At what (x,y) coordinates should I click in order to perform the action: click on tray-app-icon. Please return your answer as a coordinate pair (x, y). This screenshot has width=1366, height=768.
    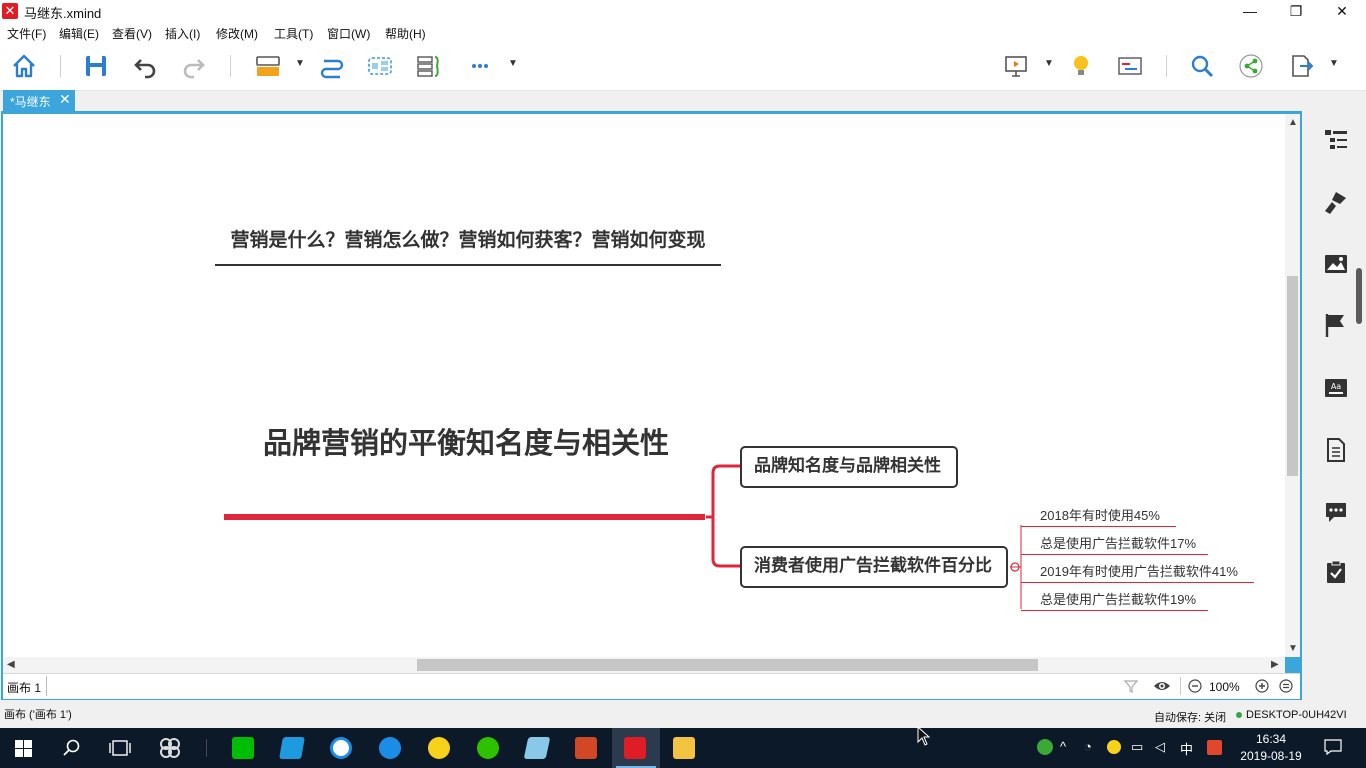
    Looking at the image, I should click on (1045, 747).